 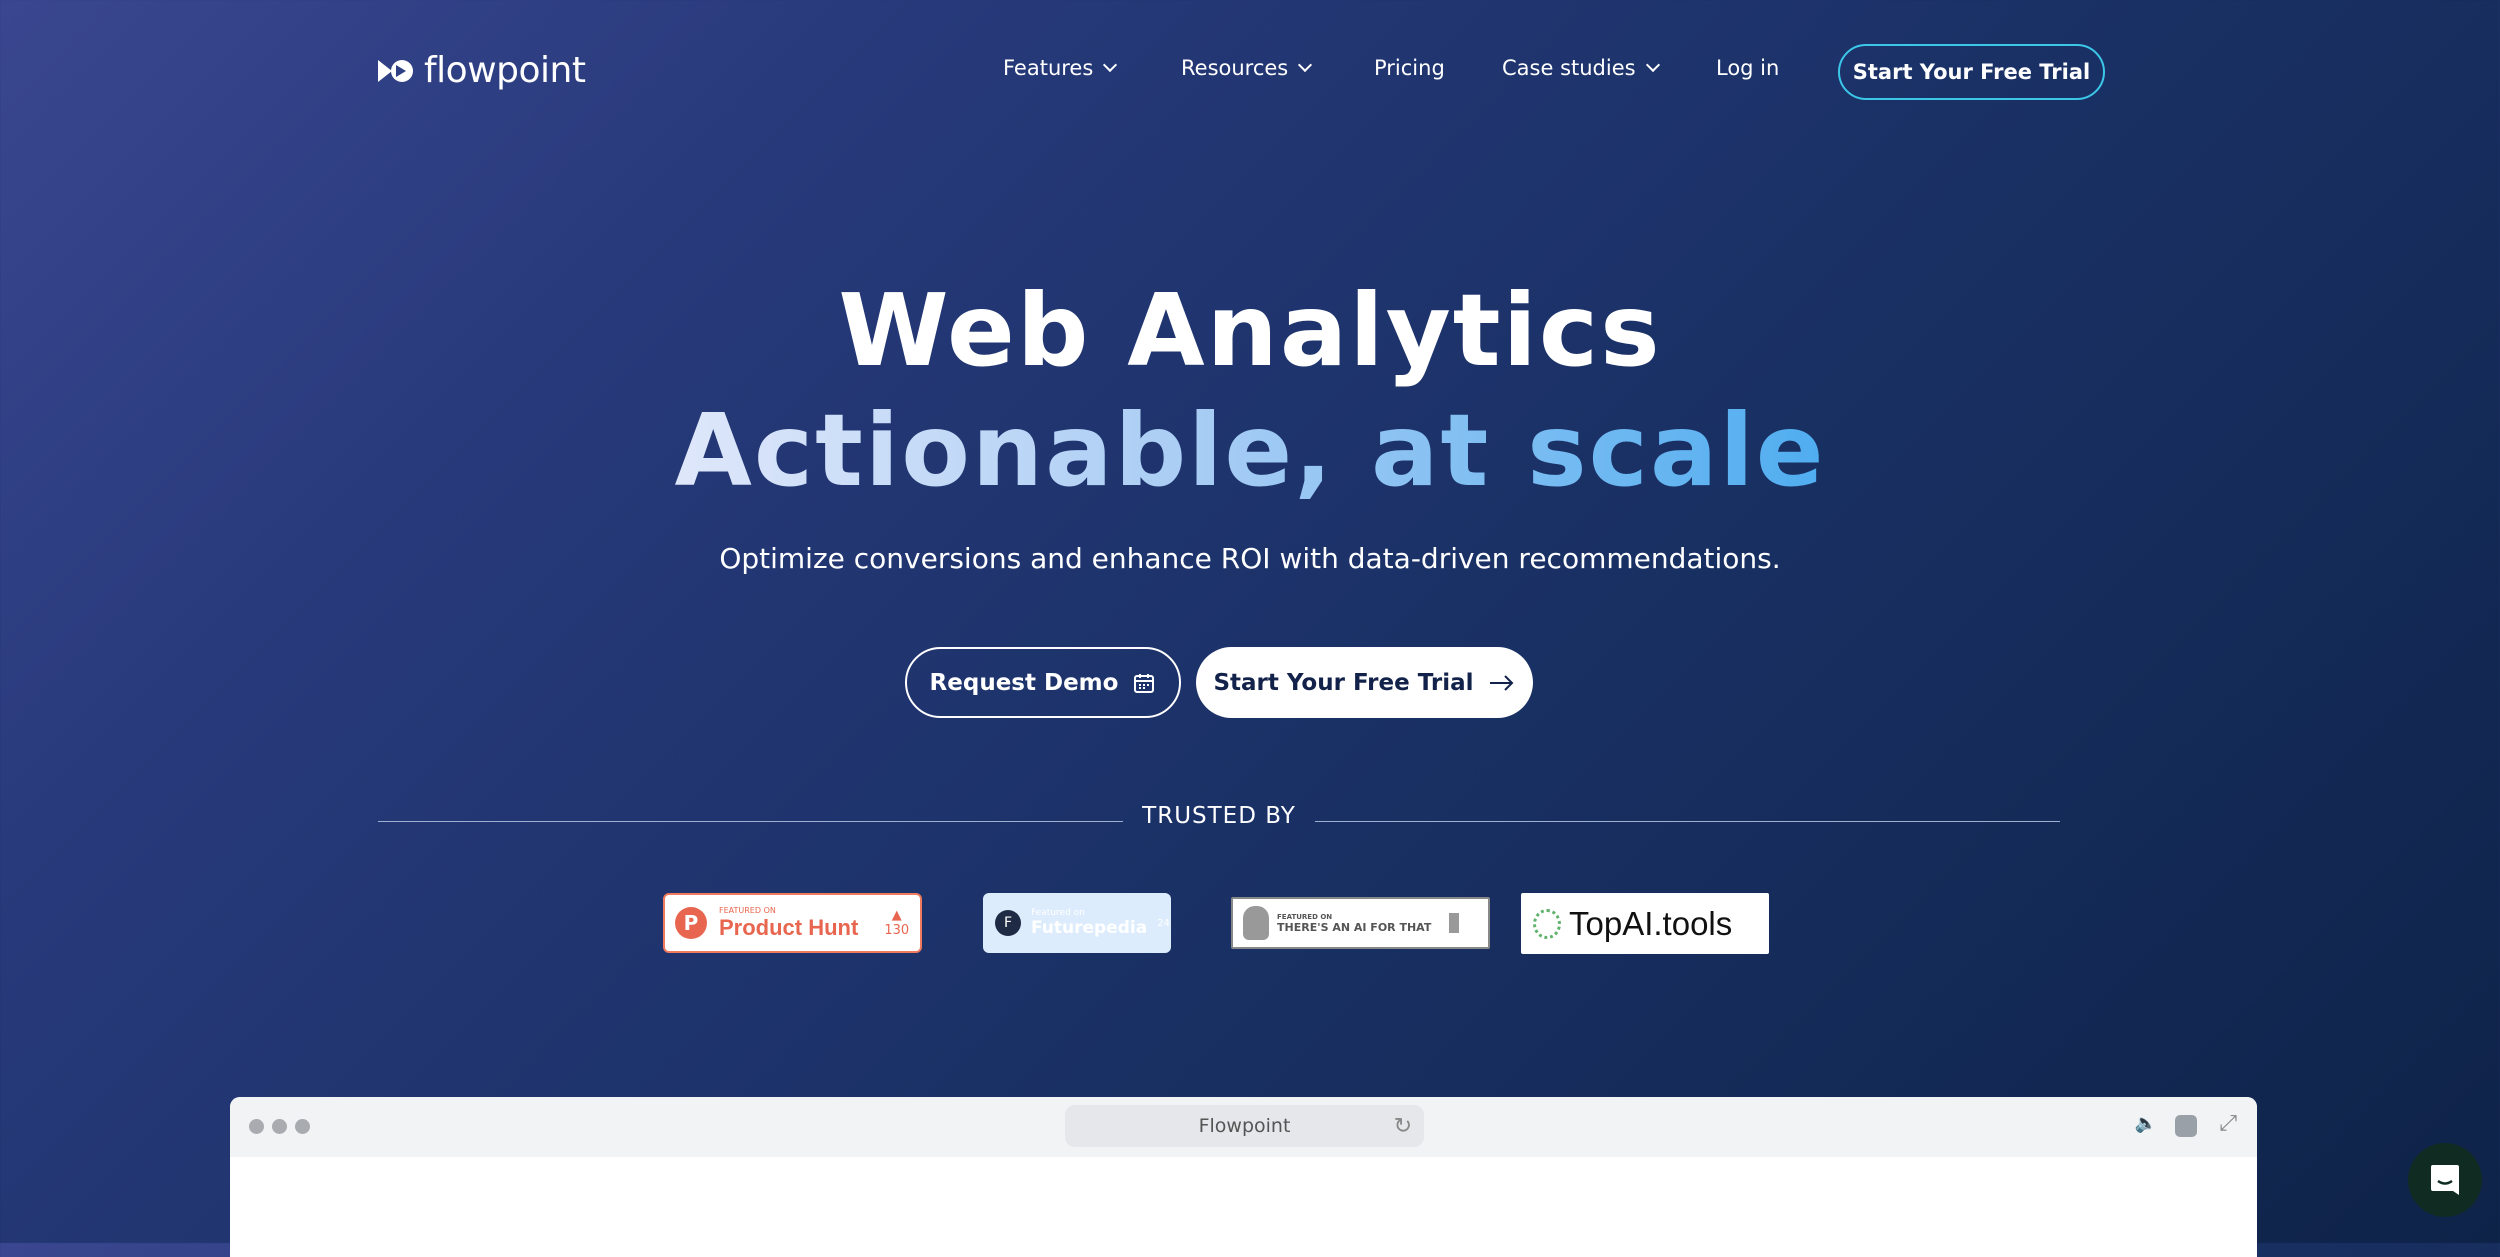 I want to click on topai-badge: TopAI.tools, so click(x=1645, y=923).